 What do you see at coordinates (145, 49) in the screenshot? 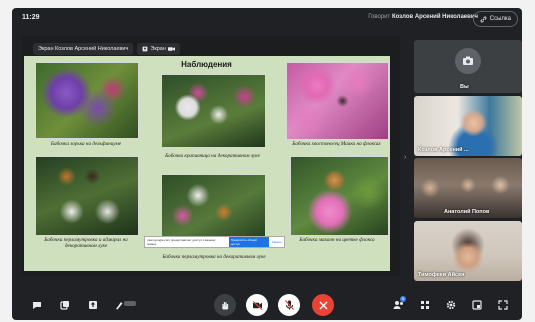
I see `present-icon` at bounding box center [145, 49].